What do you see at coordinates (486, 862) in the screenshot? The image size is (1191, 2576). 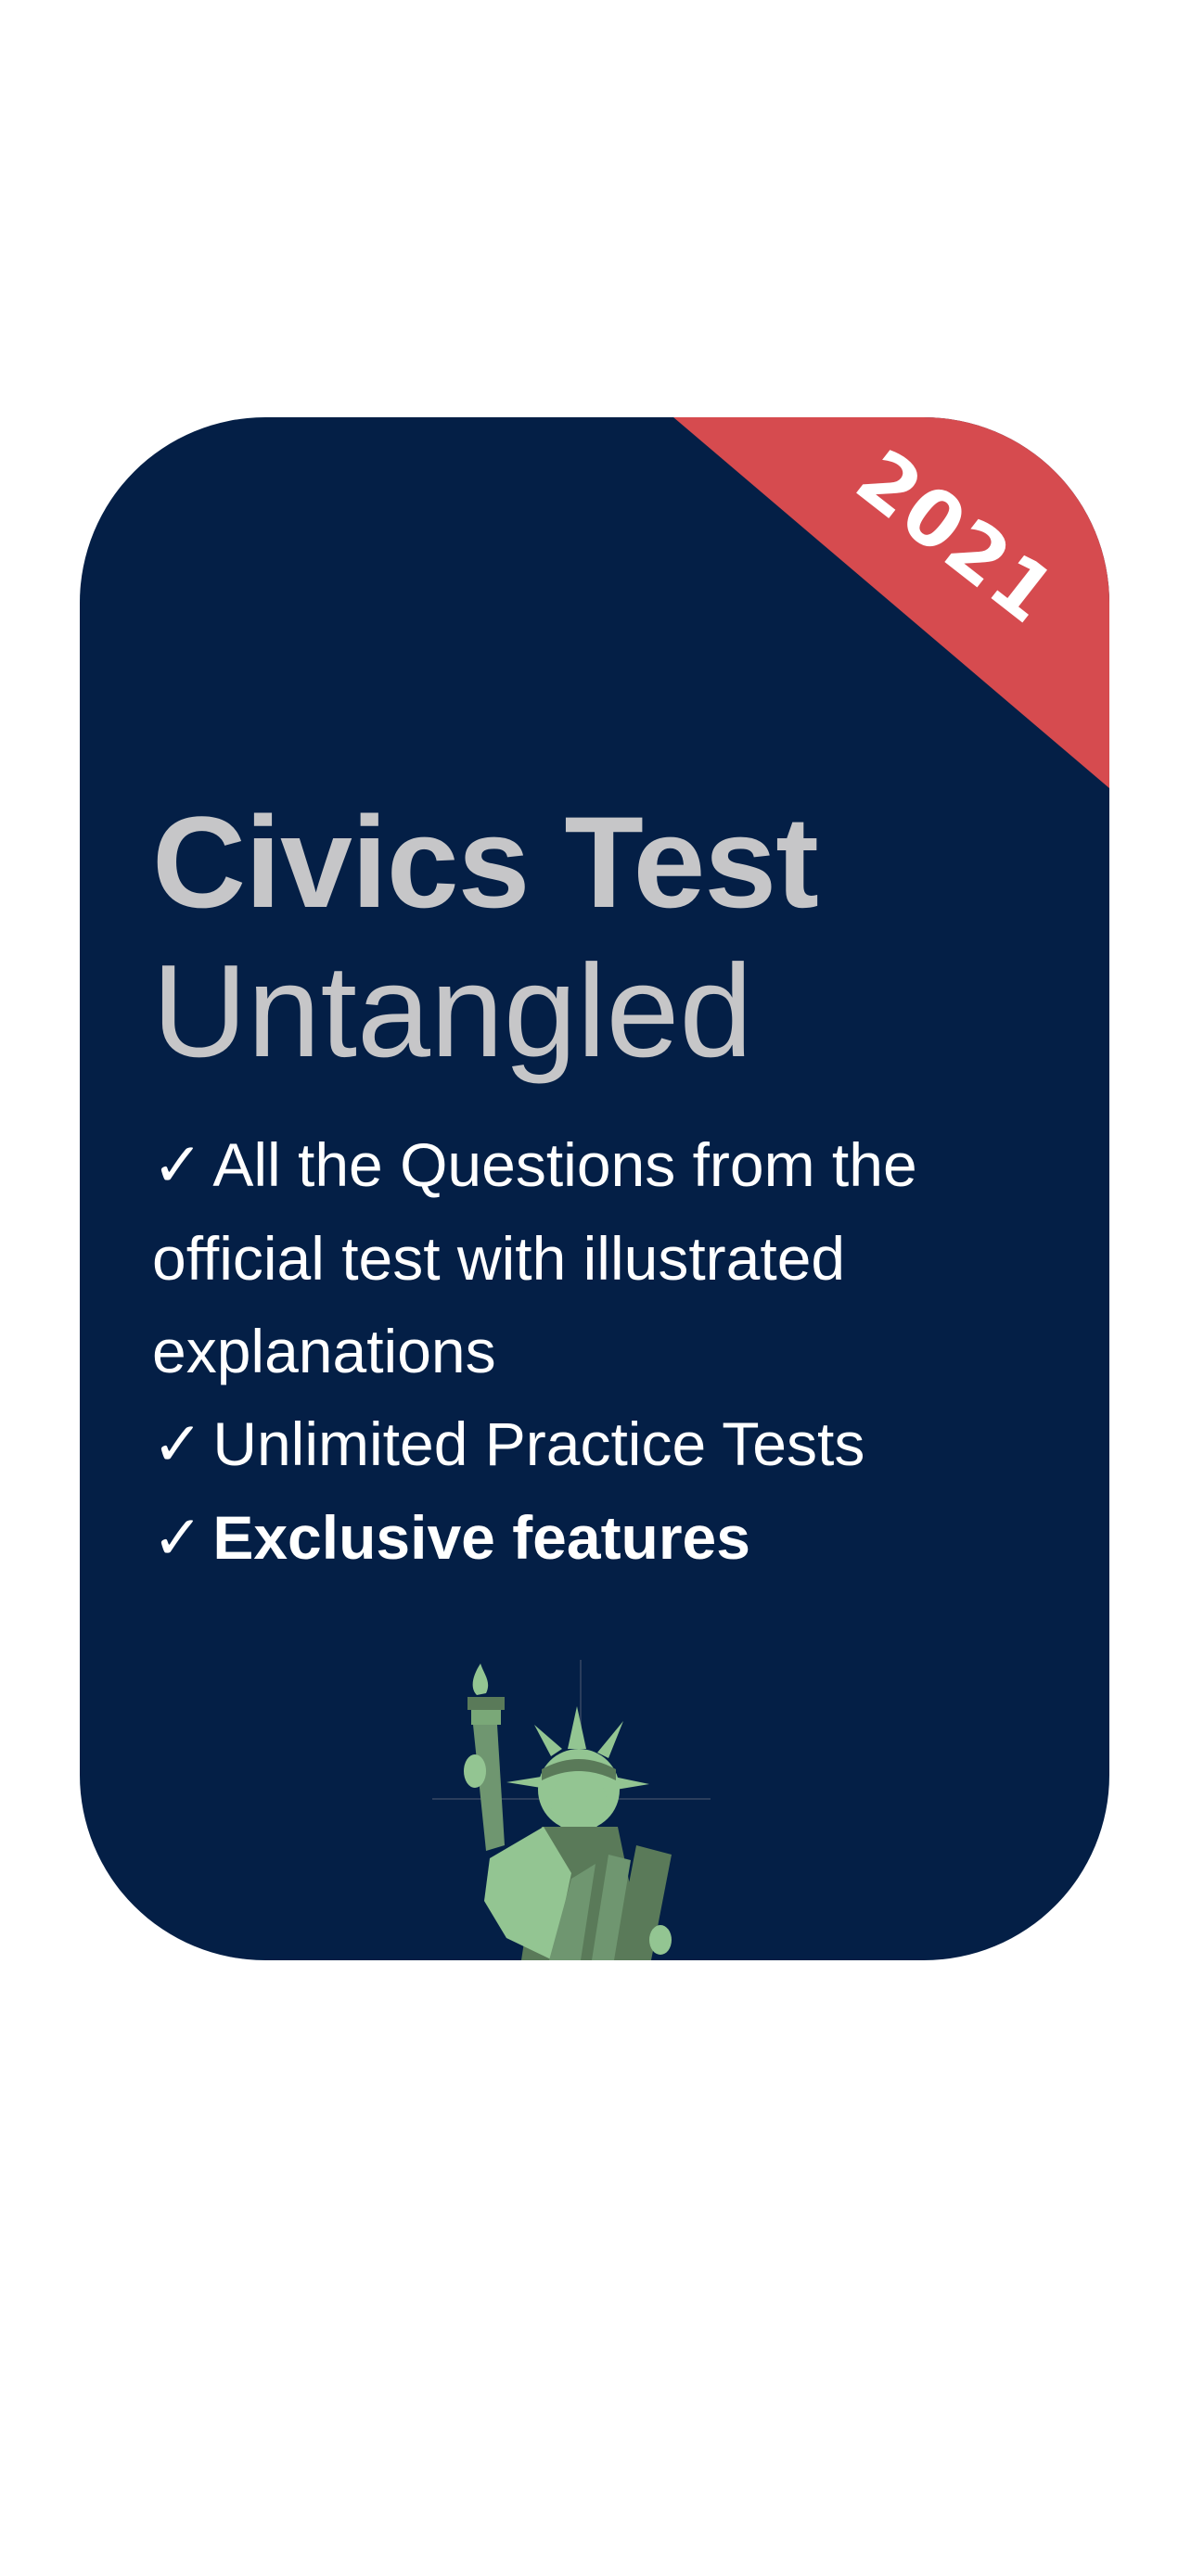 I see `title-bold: Civics Test` at bounding box center [486, 862].